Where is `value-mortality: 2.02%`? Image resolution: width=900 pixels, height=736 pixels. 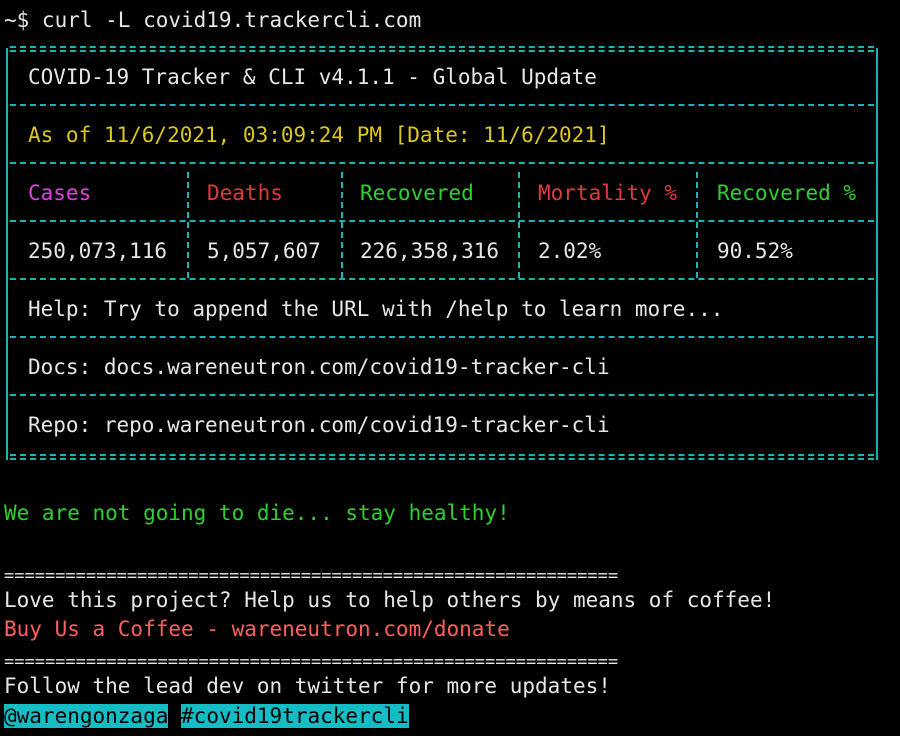
value-mortality: 2.02% is located at coordinates (570, 251).